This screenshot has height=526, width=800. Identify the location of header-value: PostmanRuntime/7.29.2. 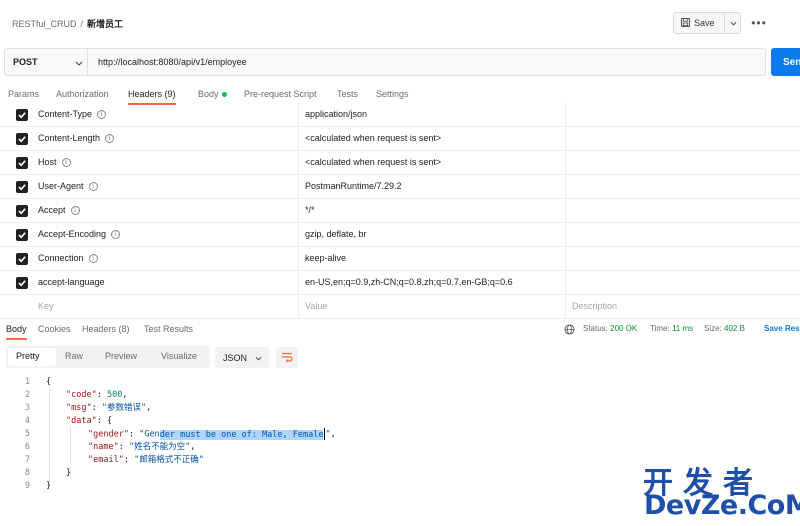
(353, 186).